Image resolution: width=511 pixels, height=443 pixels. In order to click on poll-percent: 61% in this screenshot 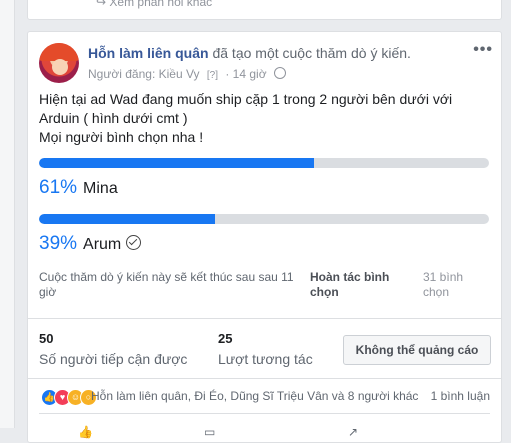, I will do `click(58, 187)`.